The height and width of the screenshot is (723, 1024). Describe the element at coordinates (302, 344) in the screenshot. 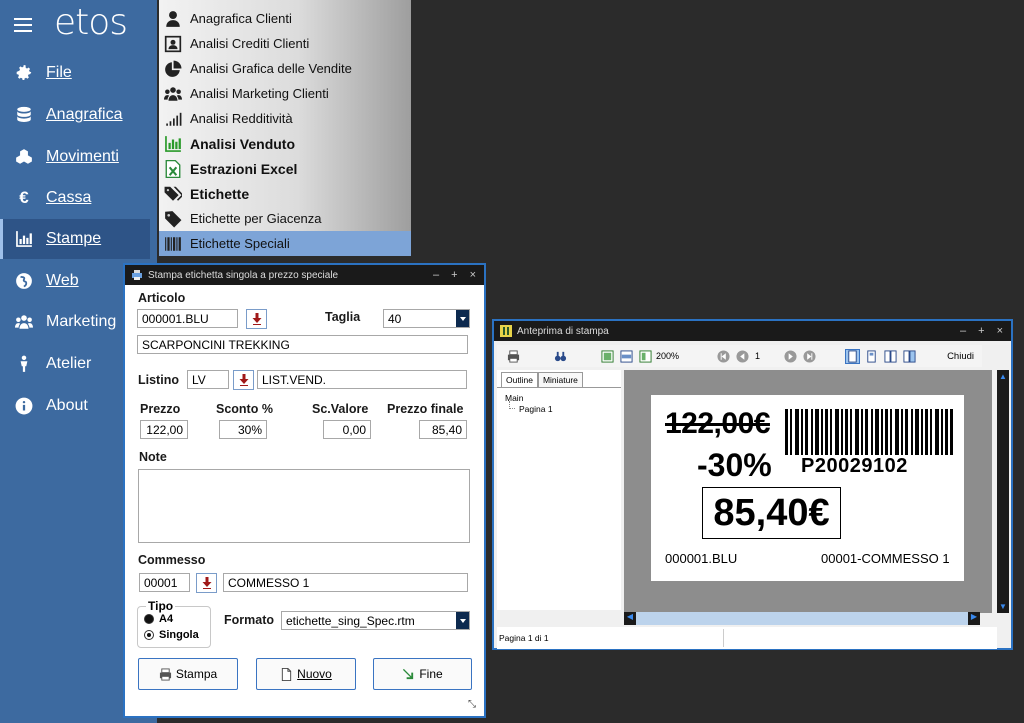

I see `articolo-description-field: SCARPONCINI TREKKING` at that location.